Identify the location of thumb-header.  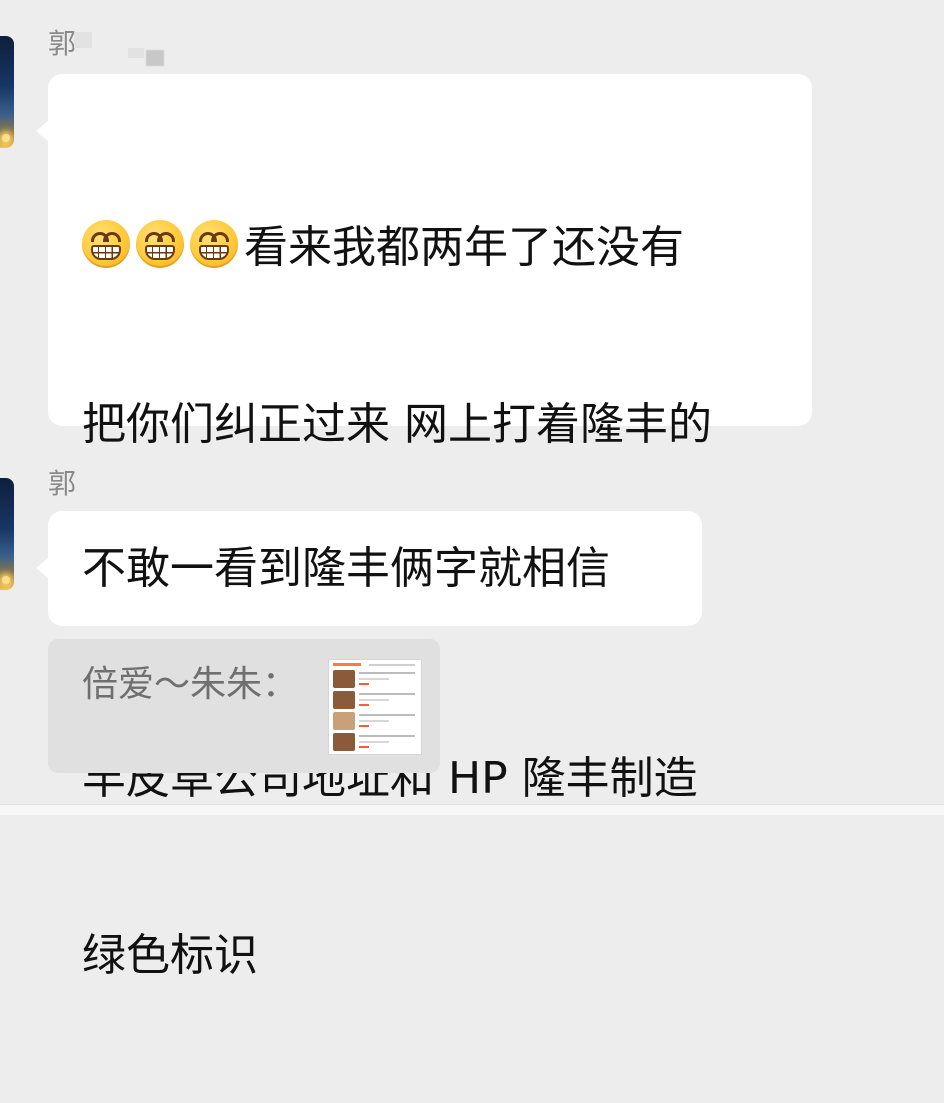
(347, 664).